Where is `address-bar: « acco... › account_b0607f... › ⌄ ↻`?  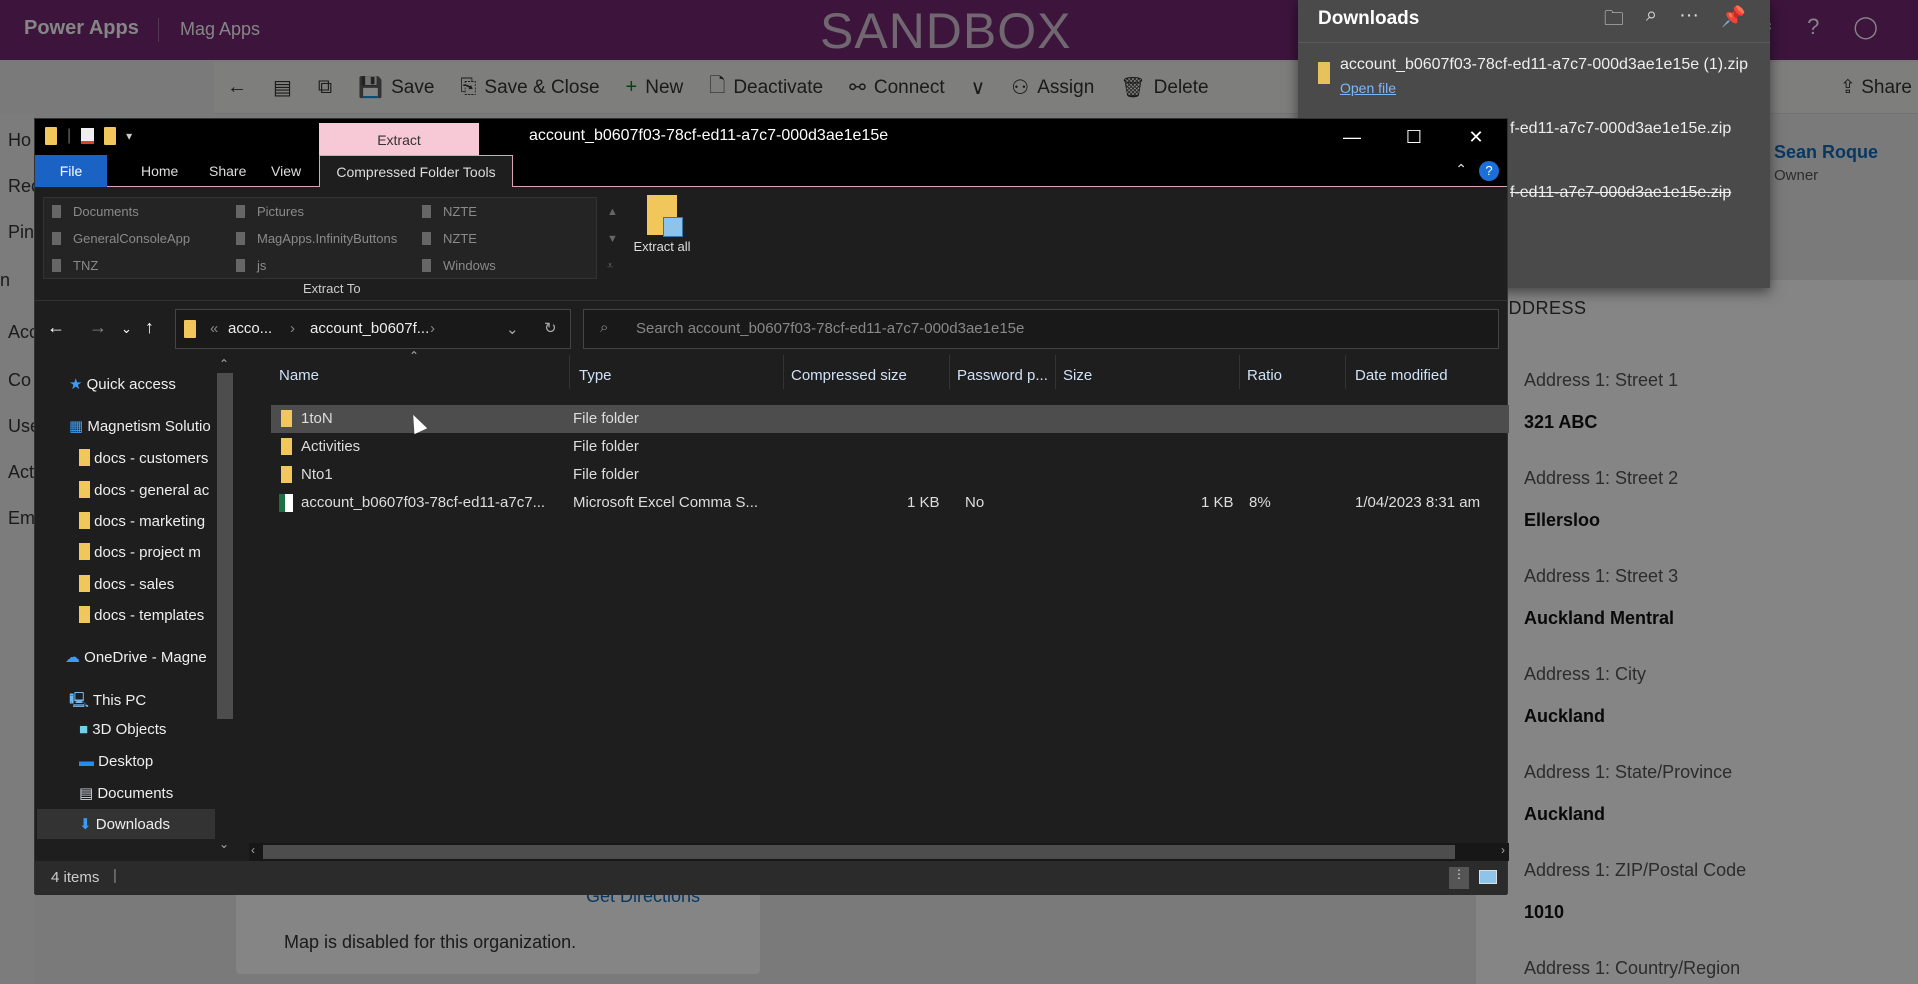 address-bar: « acco... › account_b0607f... › ⌄ ↻ is located at coordinates (373, 329).